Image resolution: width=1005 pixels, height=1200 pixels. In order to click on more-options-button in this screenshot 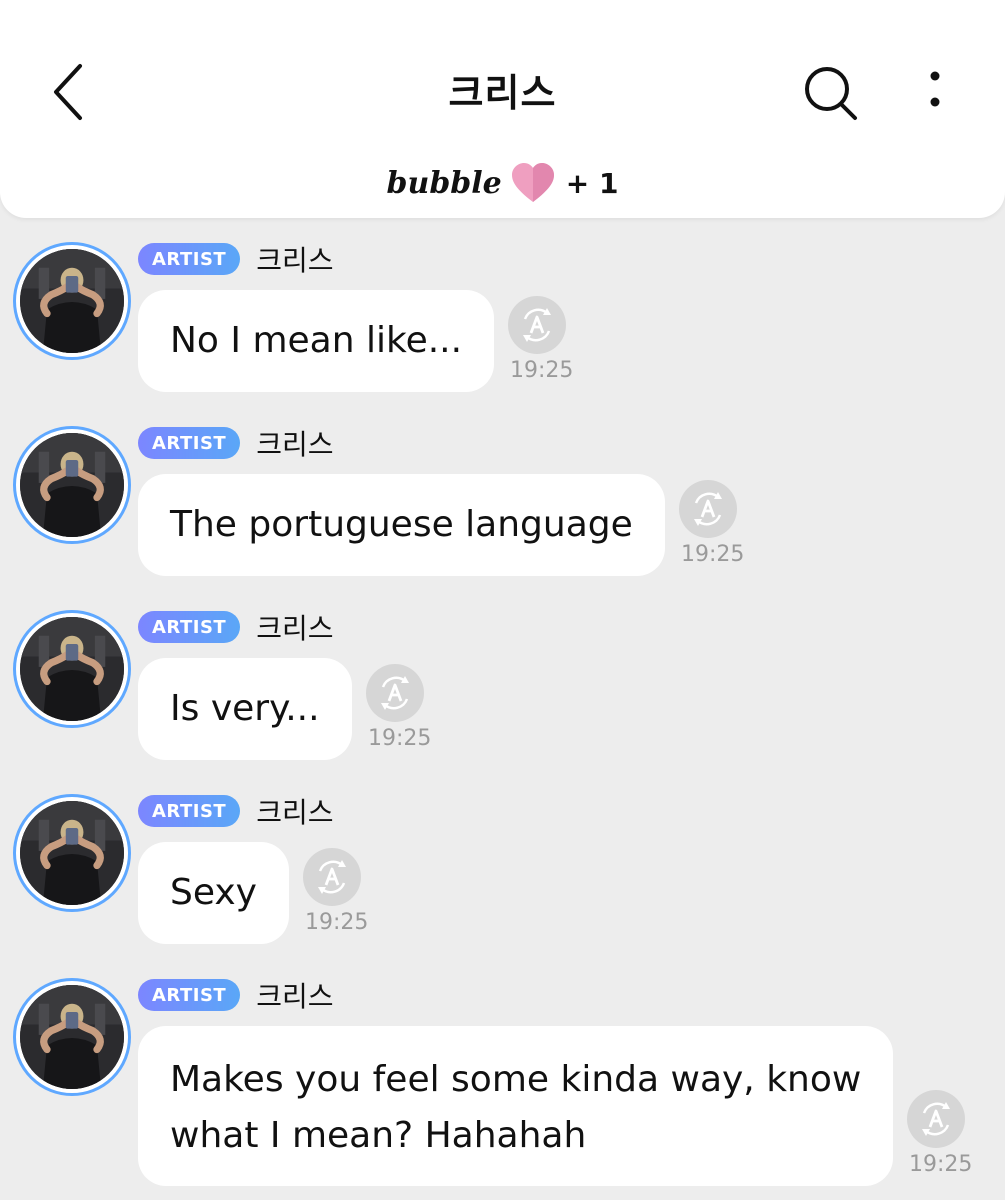, I will do `click(935, 94)`.